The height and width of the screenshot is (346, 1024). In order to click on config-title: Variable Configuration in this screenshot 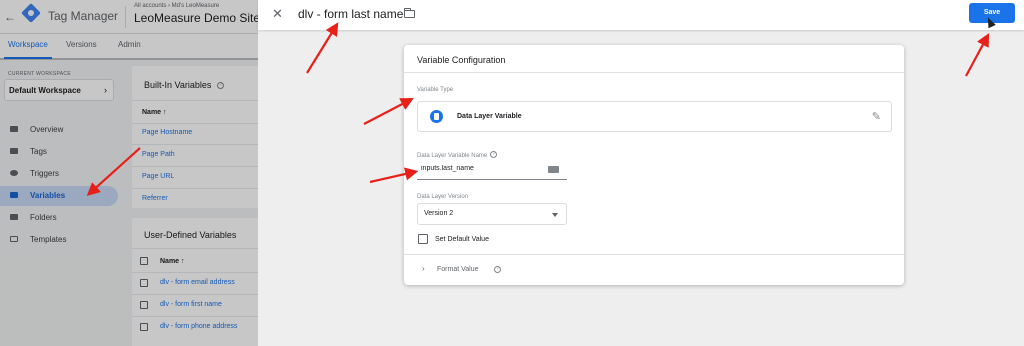, I will do `click(461, 60)`.